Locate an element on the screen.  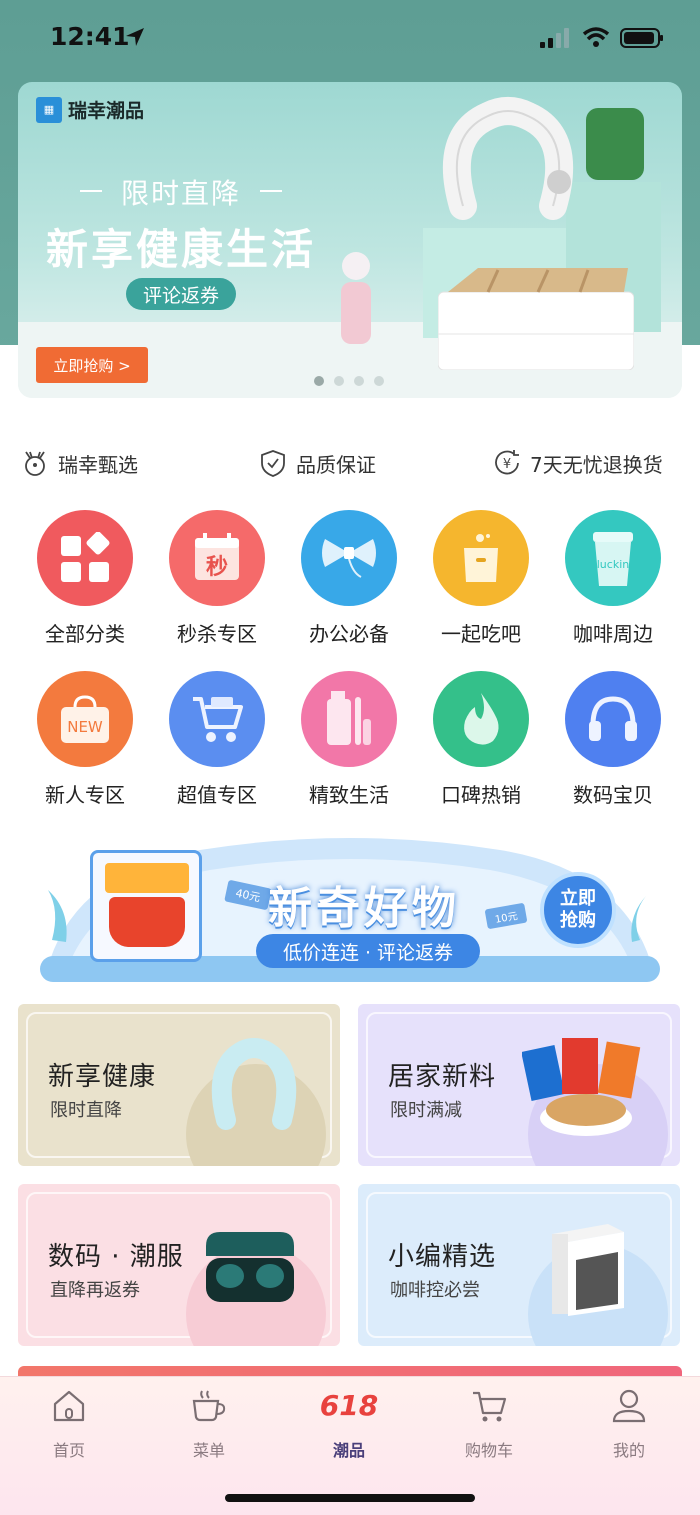
tab-profile: 我的 is located at coordinates (629, 1424).